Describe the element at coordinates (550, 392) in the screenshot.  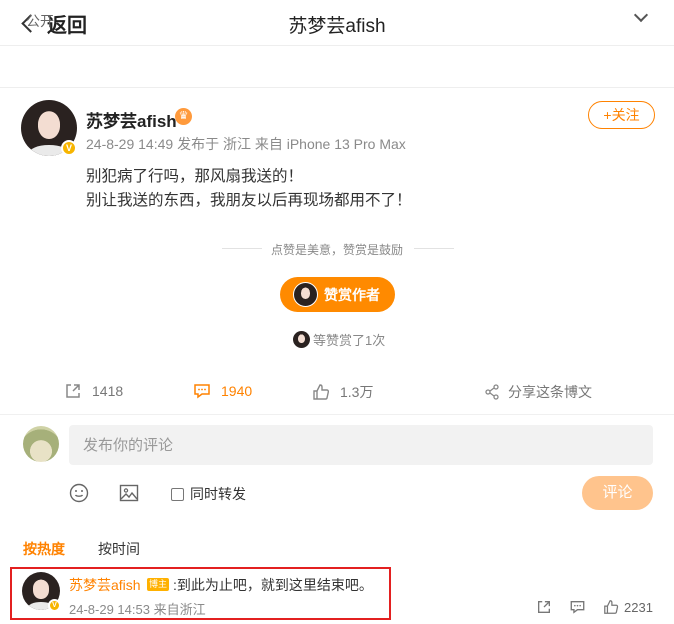
I see `share-label: 分享这条博文` at that location.